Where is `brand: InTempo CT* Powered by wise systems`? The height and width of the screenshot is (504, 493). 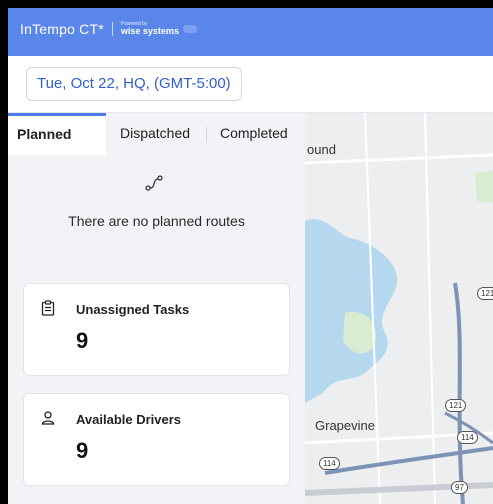
brand: InTempo CT* Powered by wise systems is located at coordinates (108, 29).